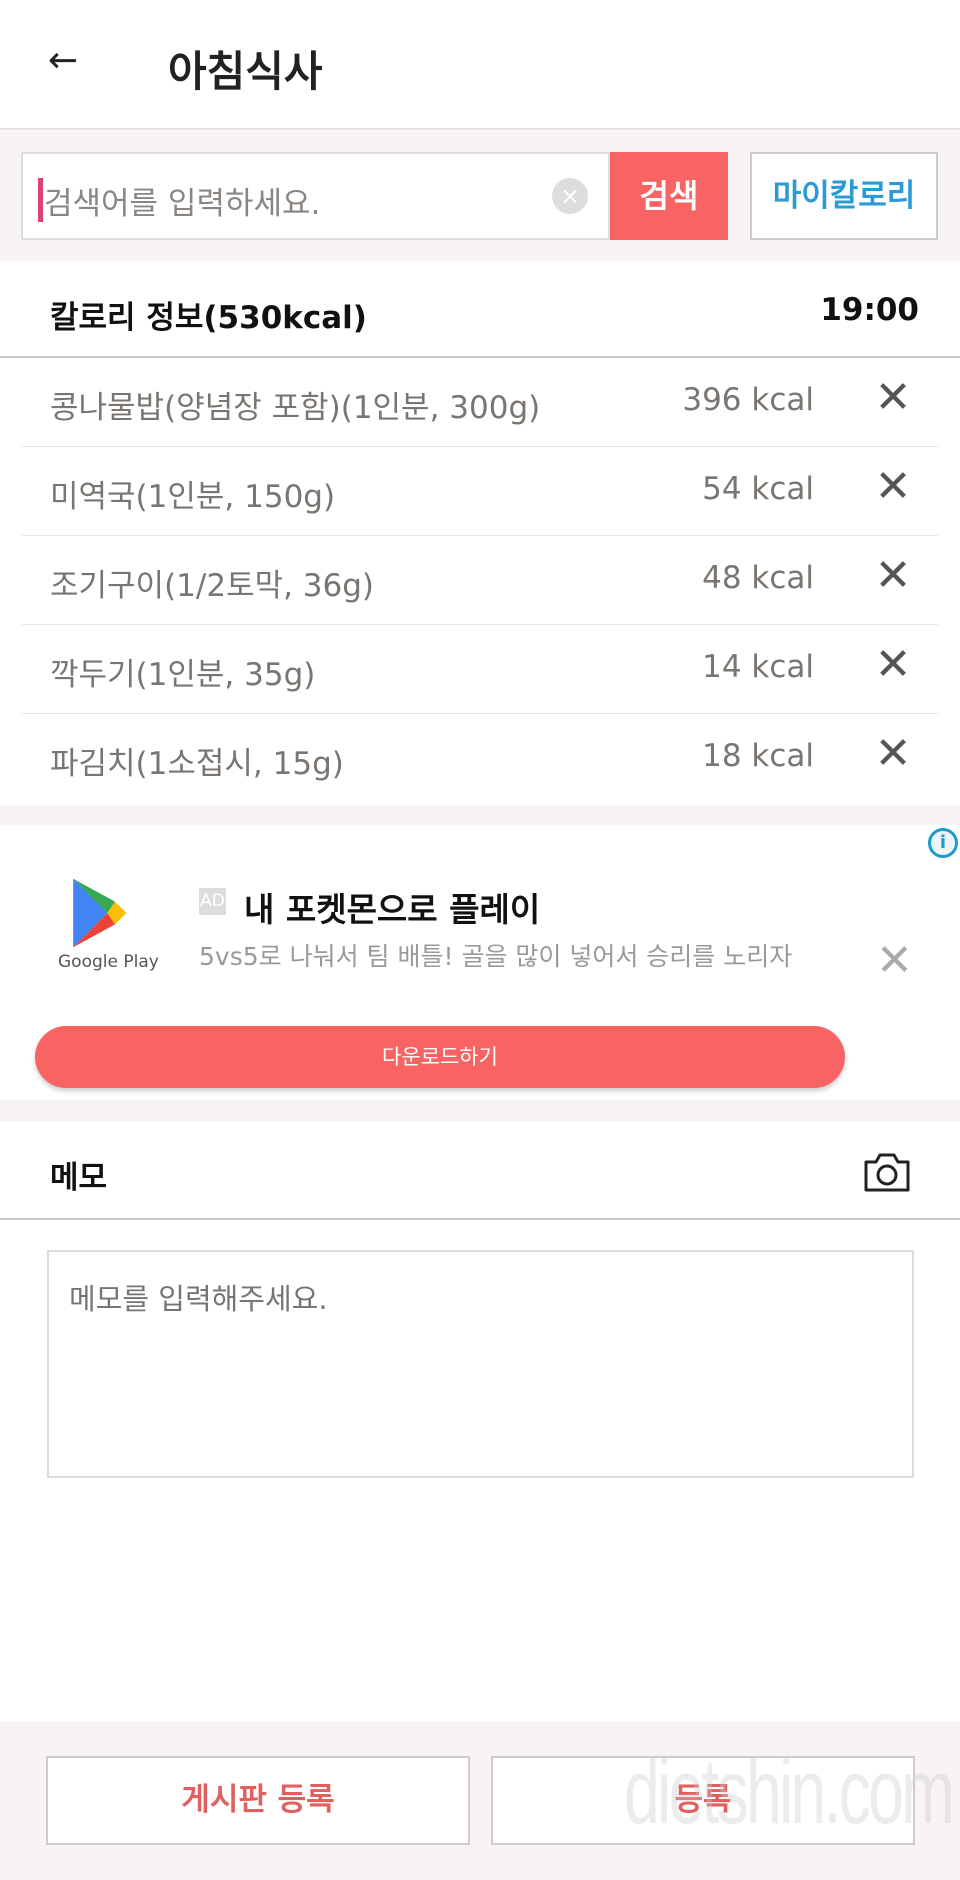  Describe the element at coordinates (758, 578) in the screenshot. I see `food-kcal: 48 kcal` at that location.